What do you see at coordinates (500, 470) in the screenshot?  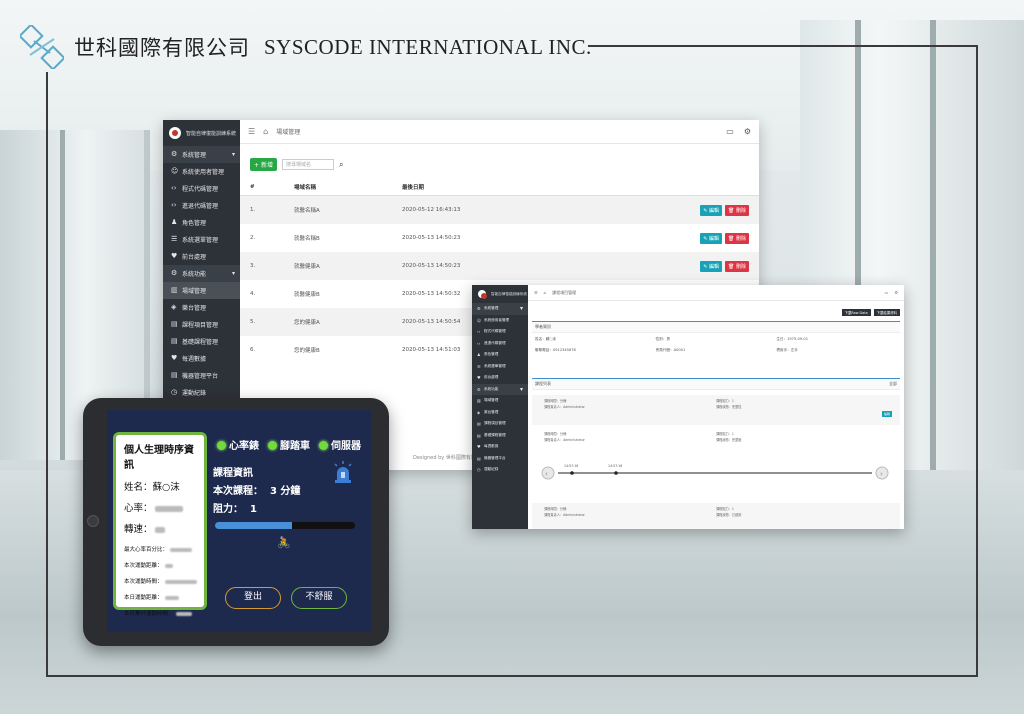 I see `sidebar-item: ◷ 運動紀錄` at bounding box center [500, 470].